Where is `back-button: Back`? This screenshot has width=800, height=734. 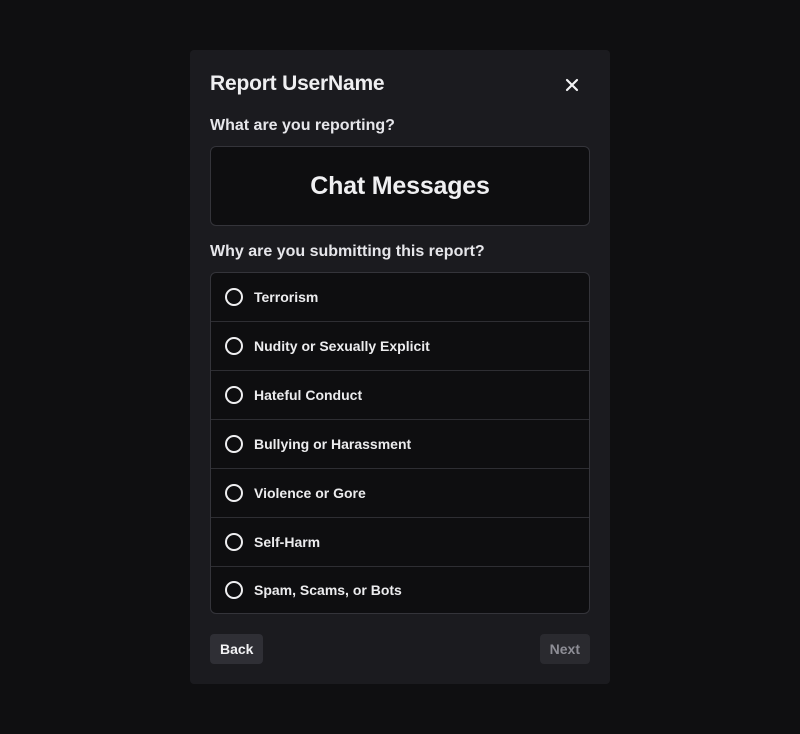 back-button: Back is located at coordinates (237, 649).